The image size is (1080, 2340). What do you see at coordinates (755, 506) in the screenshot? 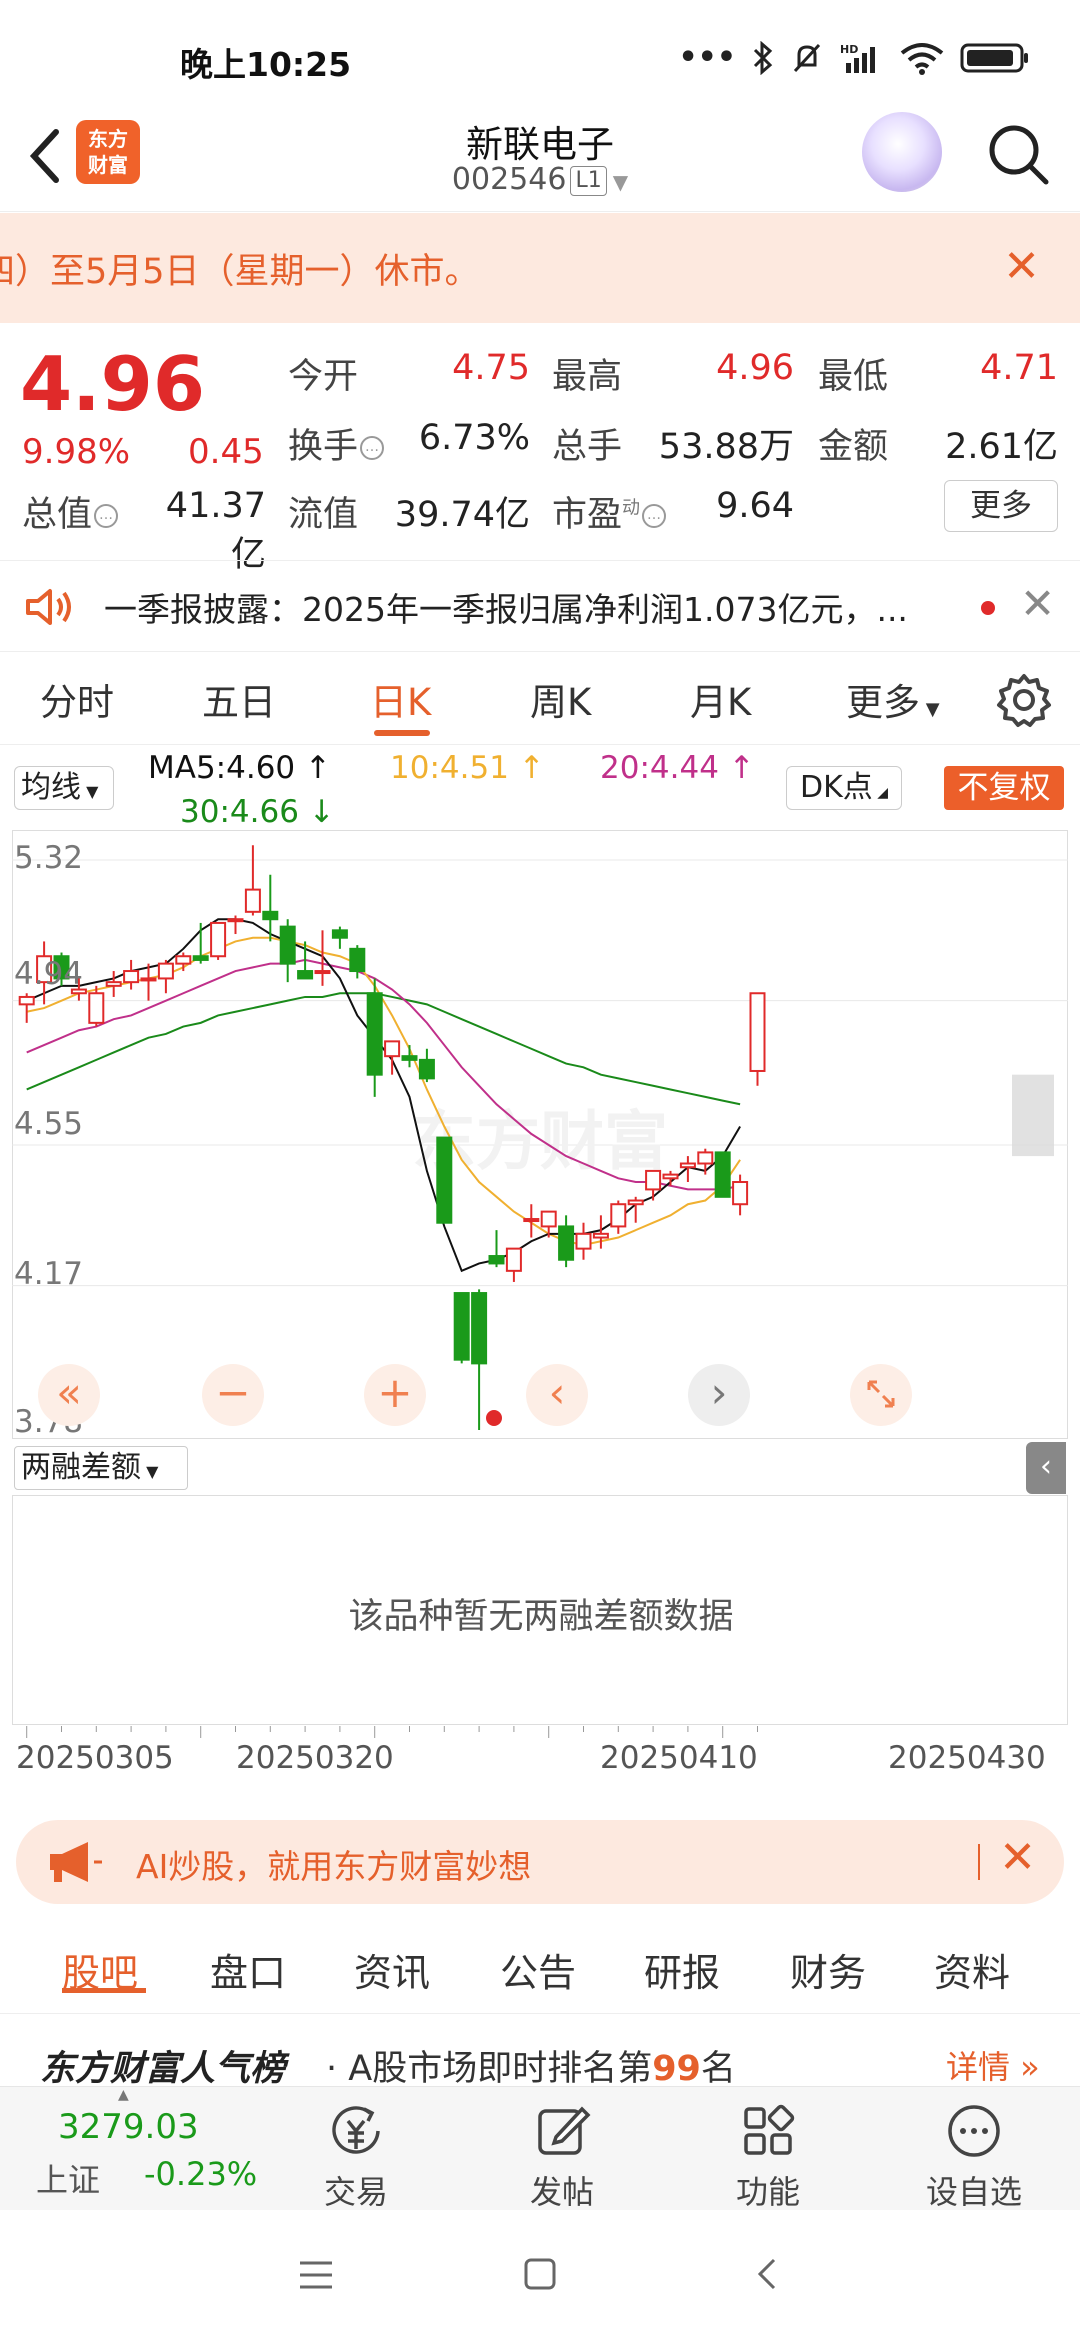
I see `pe-value: 9.64` at bounding box center [755, 506].